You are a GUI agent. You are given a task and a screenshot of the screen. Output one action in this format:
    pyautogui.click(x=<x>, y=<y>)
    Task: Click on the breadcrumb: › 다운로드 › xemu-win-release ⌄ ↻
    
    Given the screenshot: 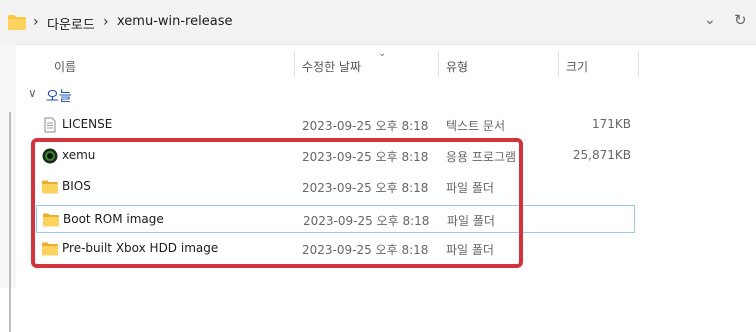 What is the action you would take?
    pyautogui.click(x=378, y=22)
    